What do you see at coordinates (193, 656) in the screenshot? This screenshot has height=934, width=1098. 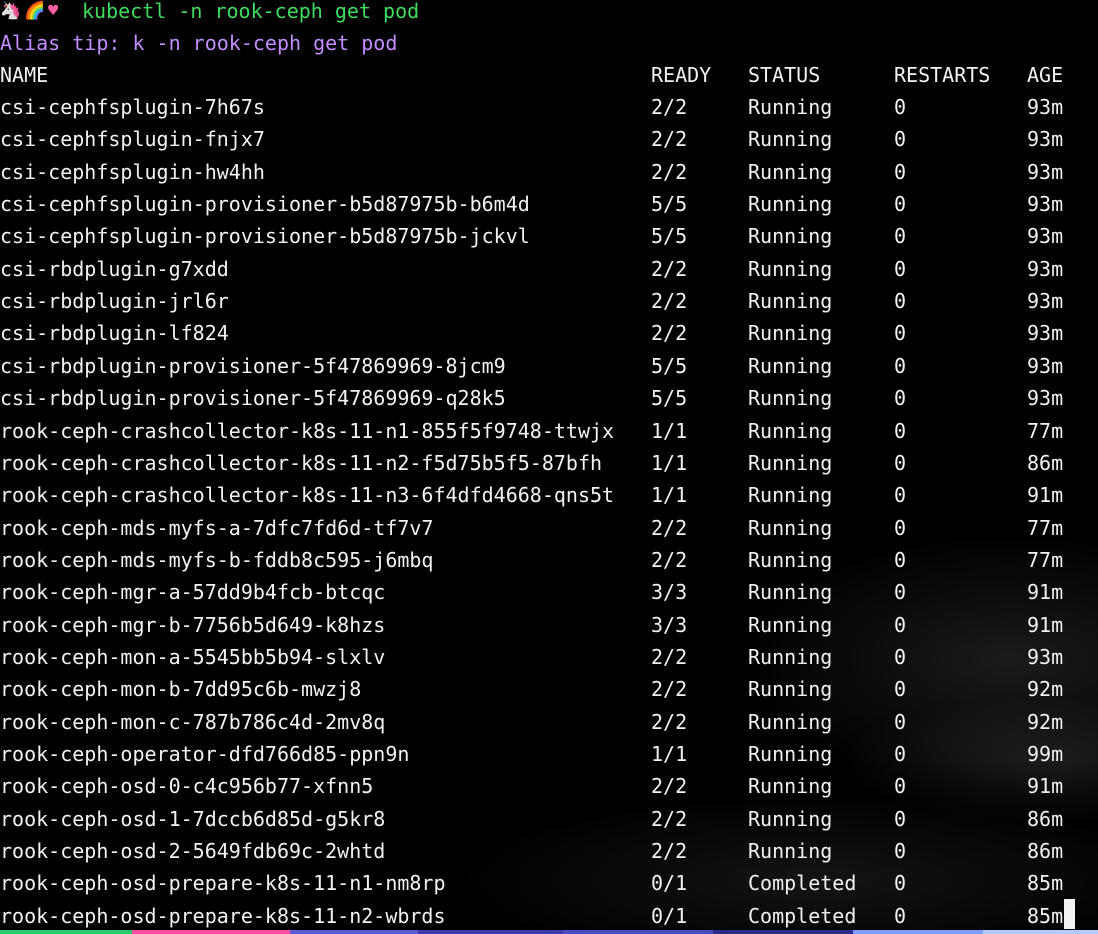 I see `cell-name: rook-ceph-mon-a-5545bb5b94-slxlv` at bounding box center [193, 656].